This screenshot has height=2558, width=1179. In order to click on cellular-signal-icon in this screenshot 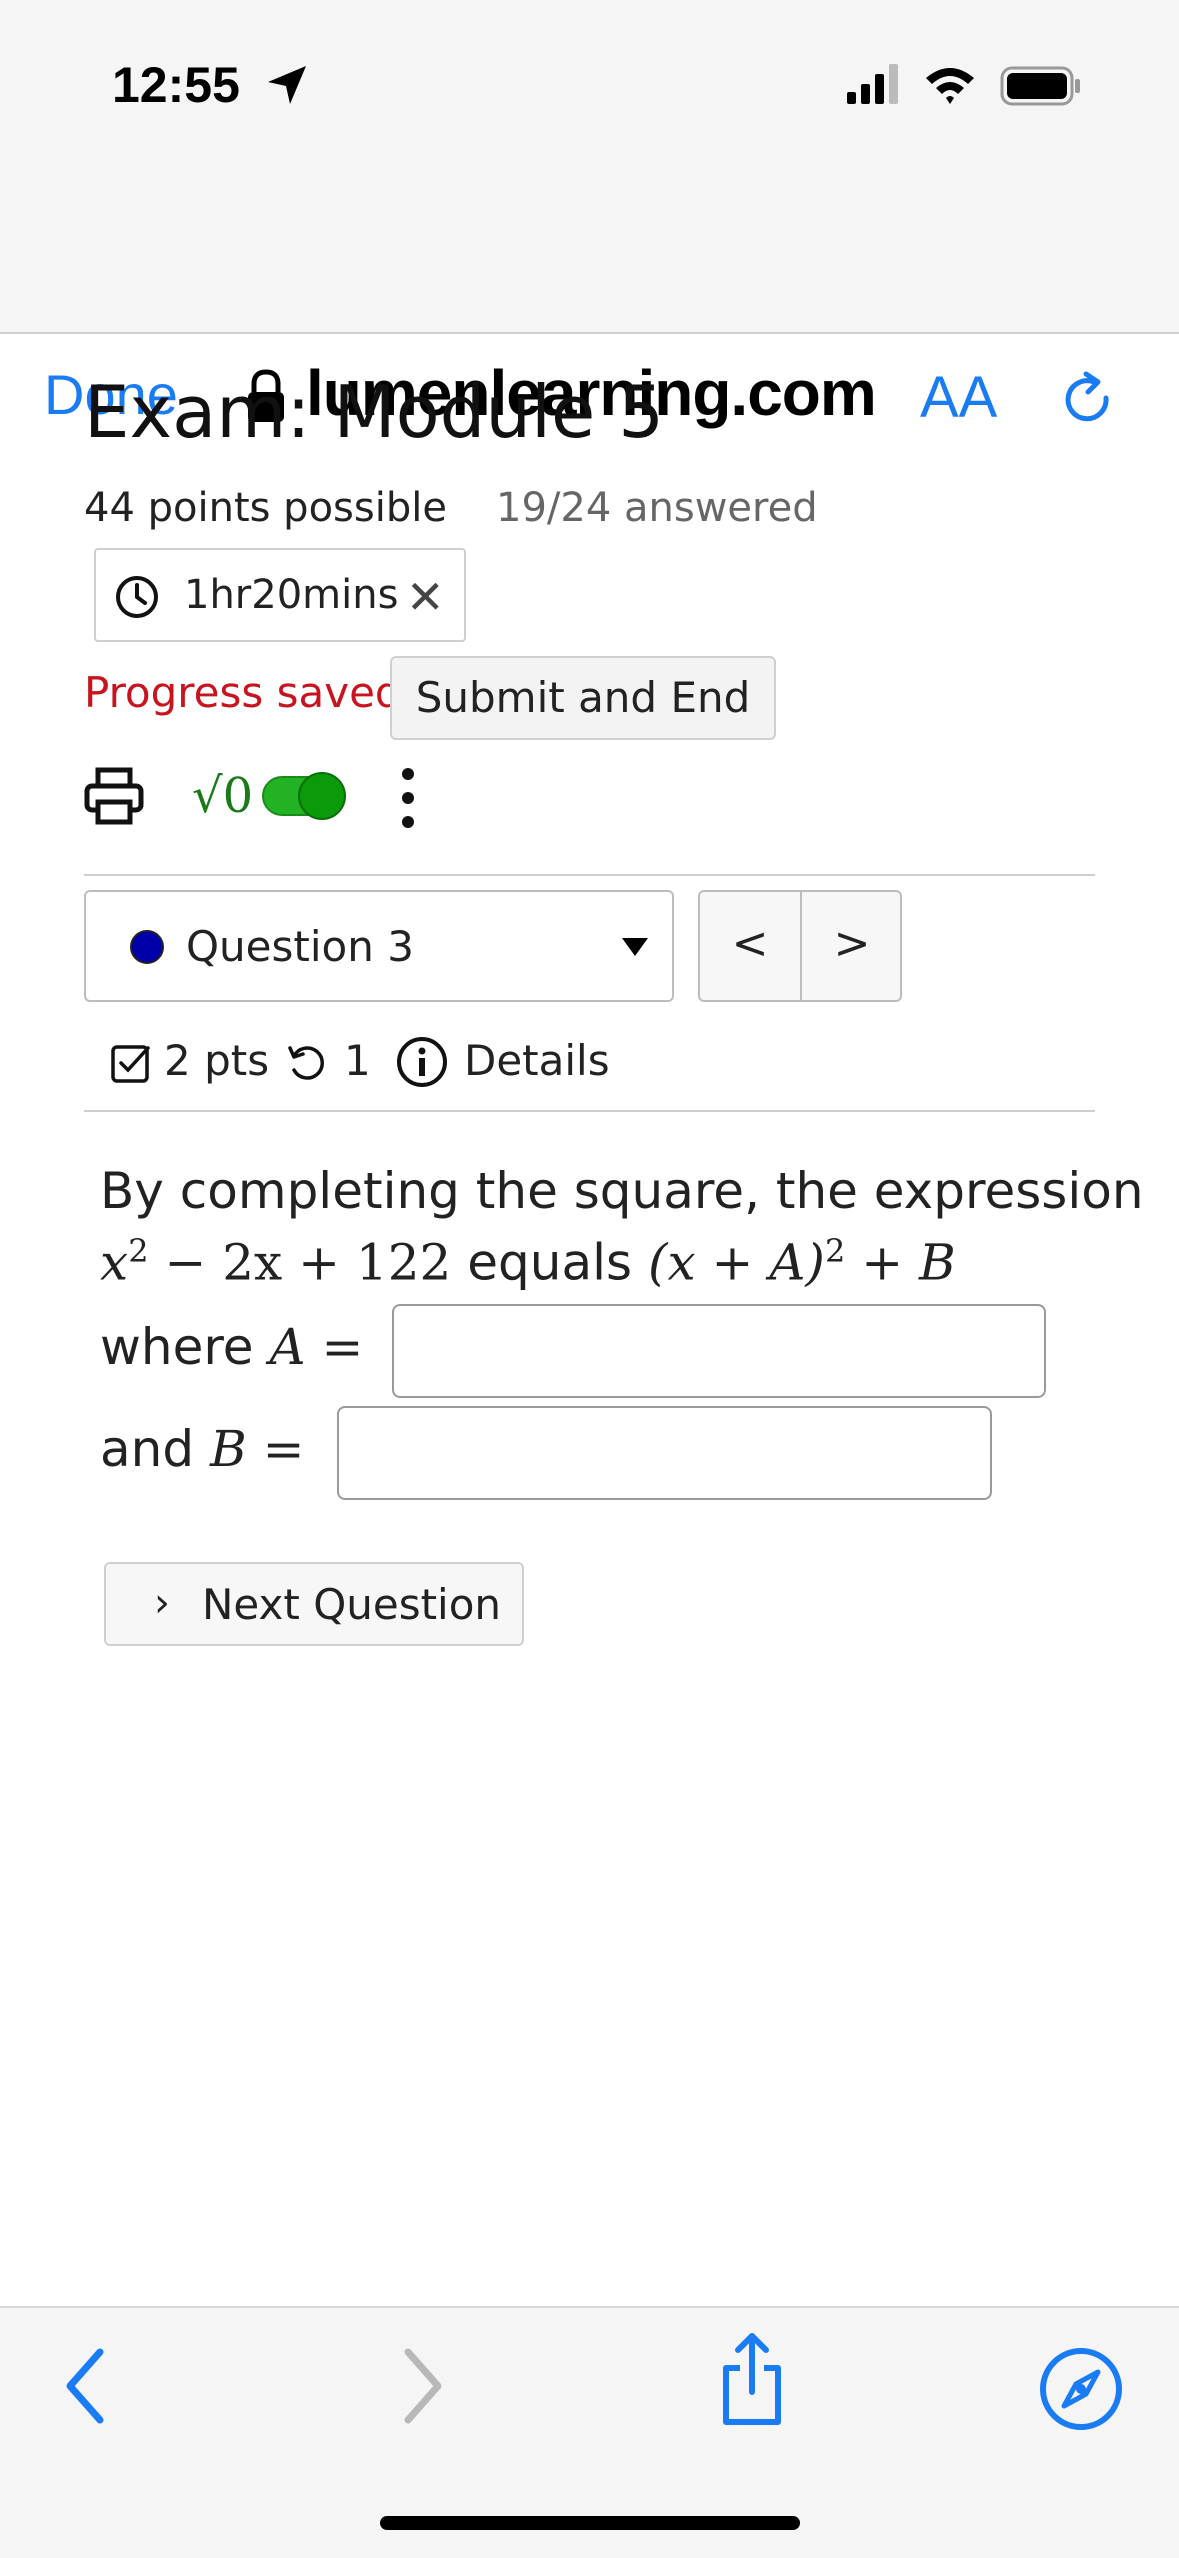, I will do `click(872, 84)`.